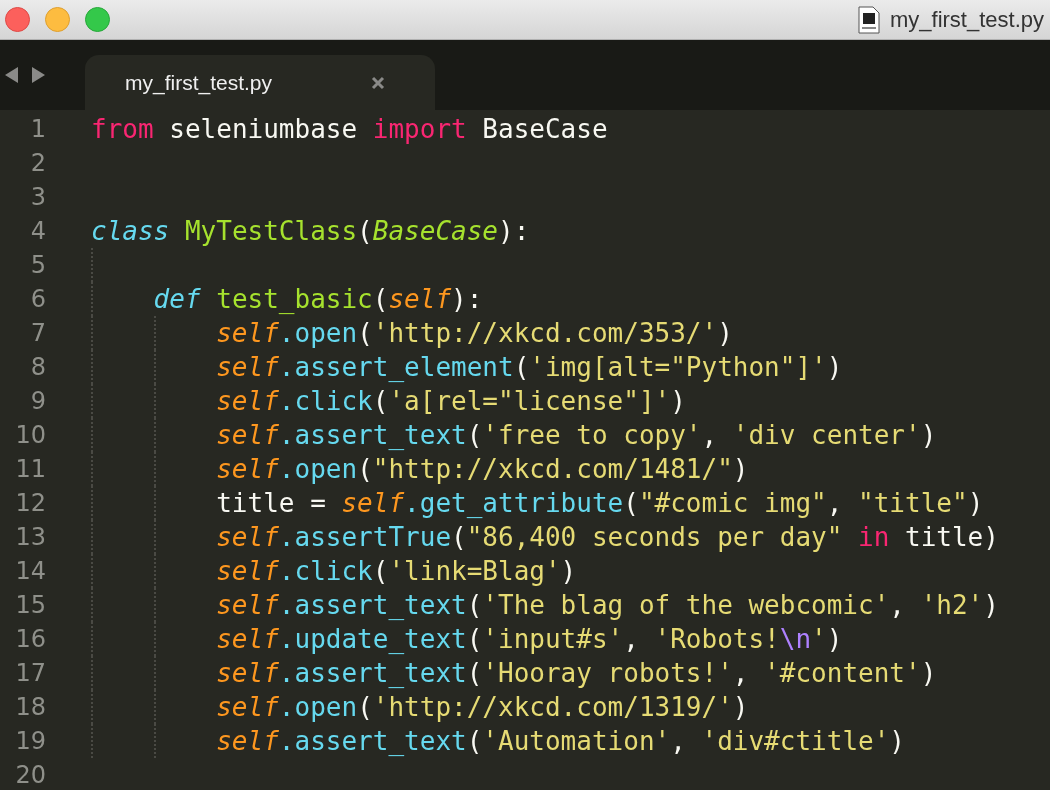 This screenshot has height=790, width=1050. I want to click on code-line: self.open('http://xkcd.com/1319/'), so click(482, 707).